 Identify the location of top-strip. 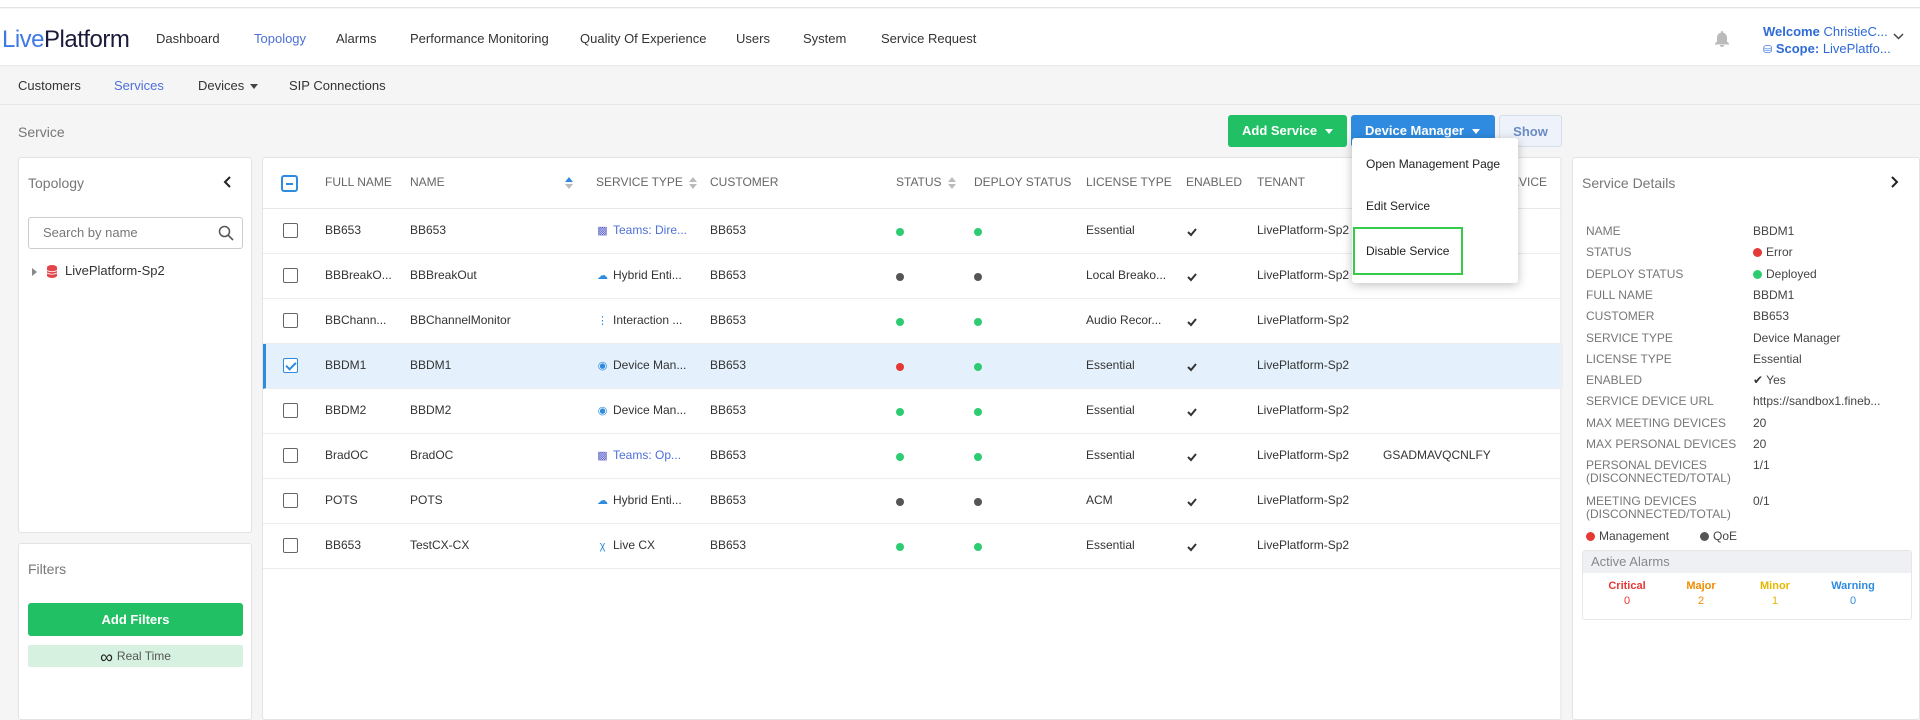
(960, 4).